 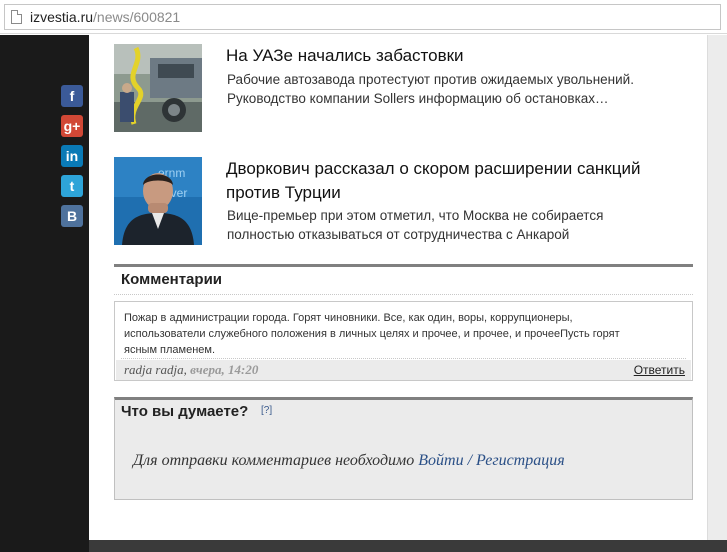 I want to click on page-icon, so click(x=16, y=17).